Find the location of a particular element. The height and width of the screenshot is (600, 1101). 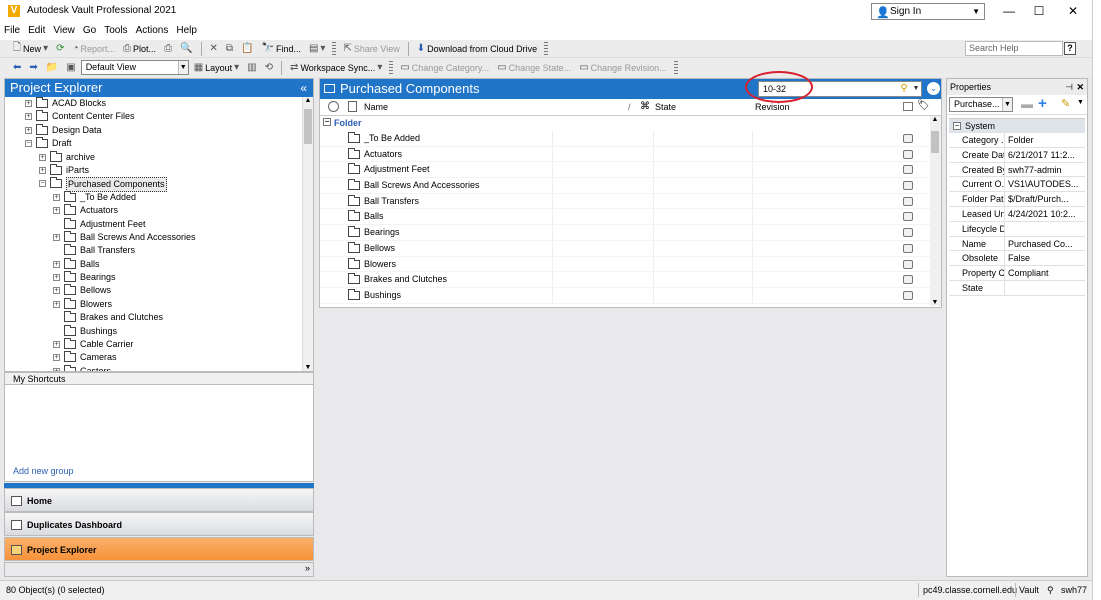

menu-actions: Actions is located at coordinates (152, 30).